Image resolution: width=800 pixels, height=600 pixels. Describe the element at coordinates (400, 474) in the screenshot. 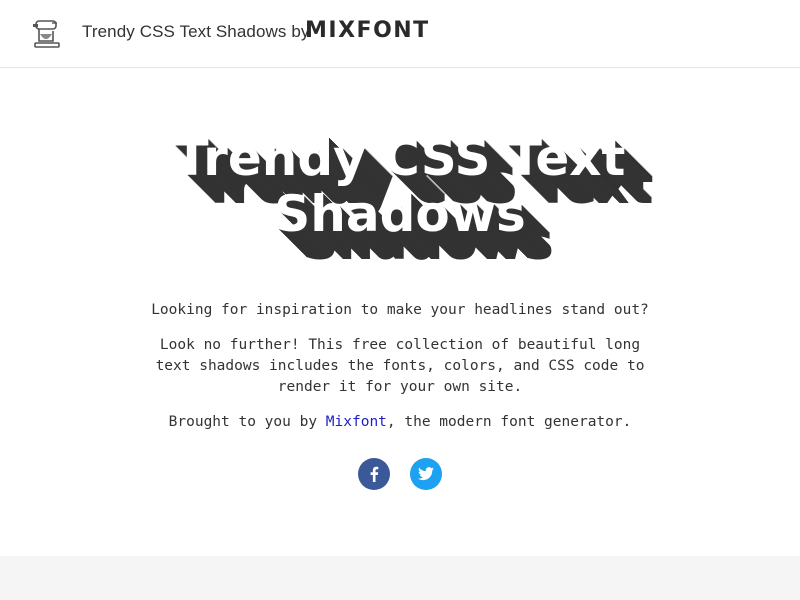

I see `social-share` at that location.